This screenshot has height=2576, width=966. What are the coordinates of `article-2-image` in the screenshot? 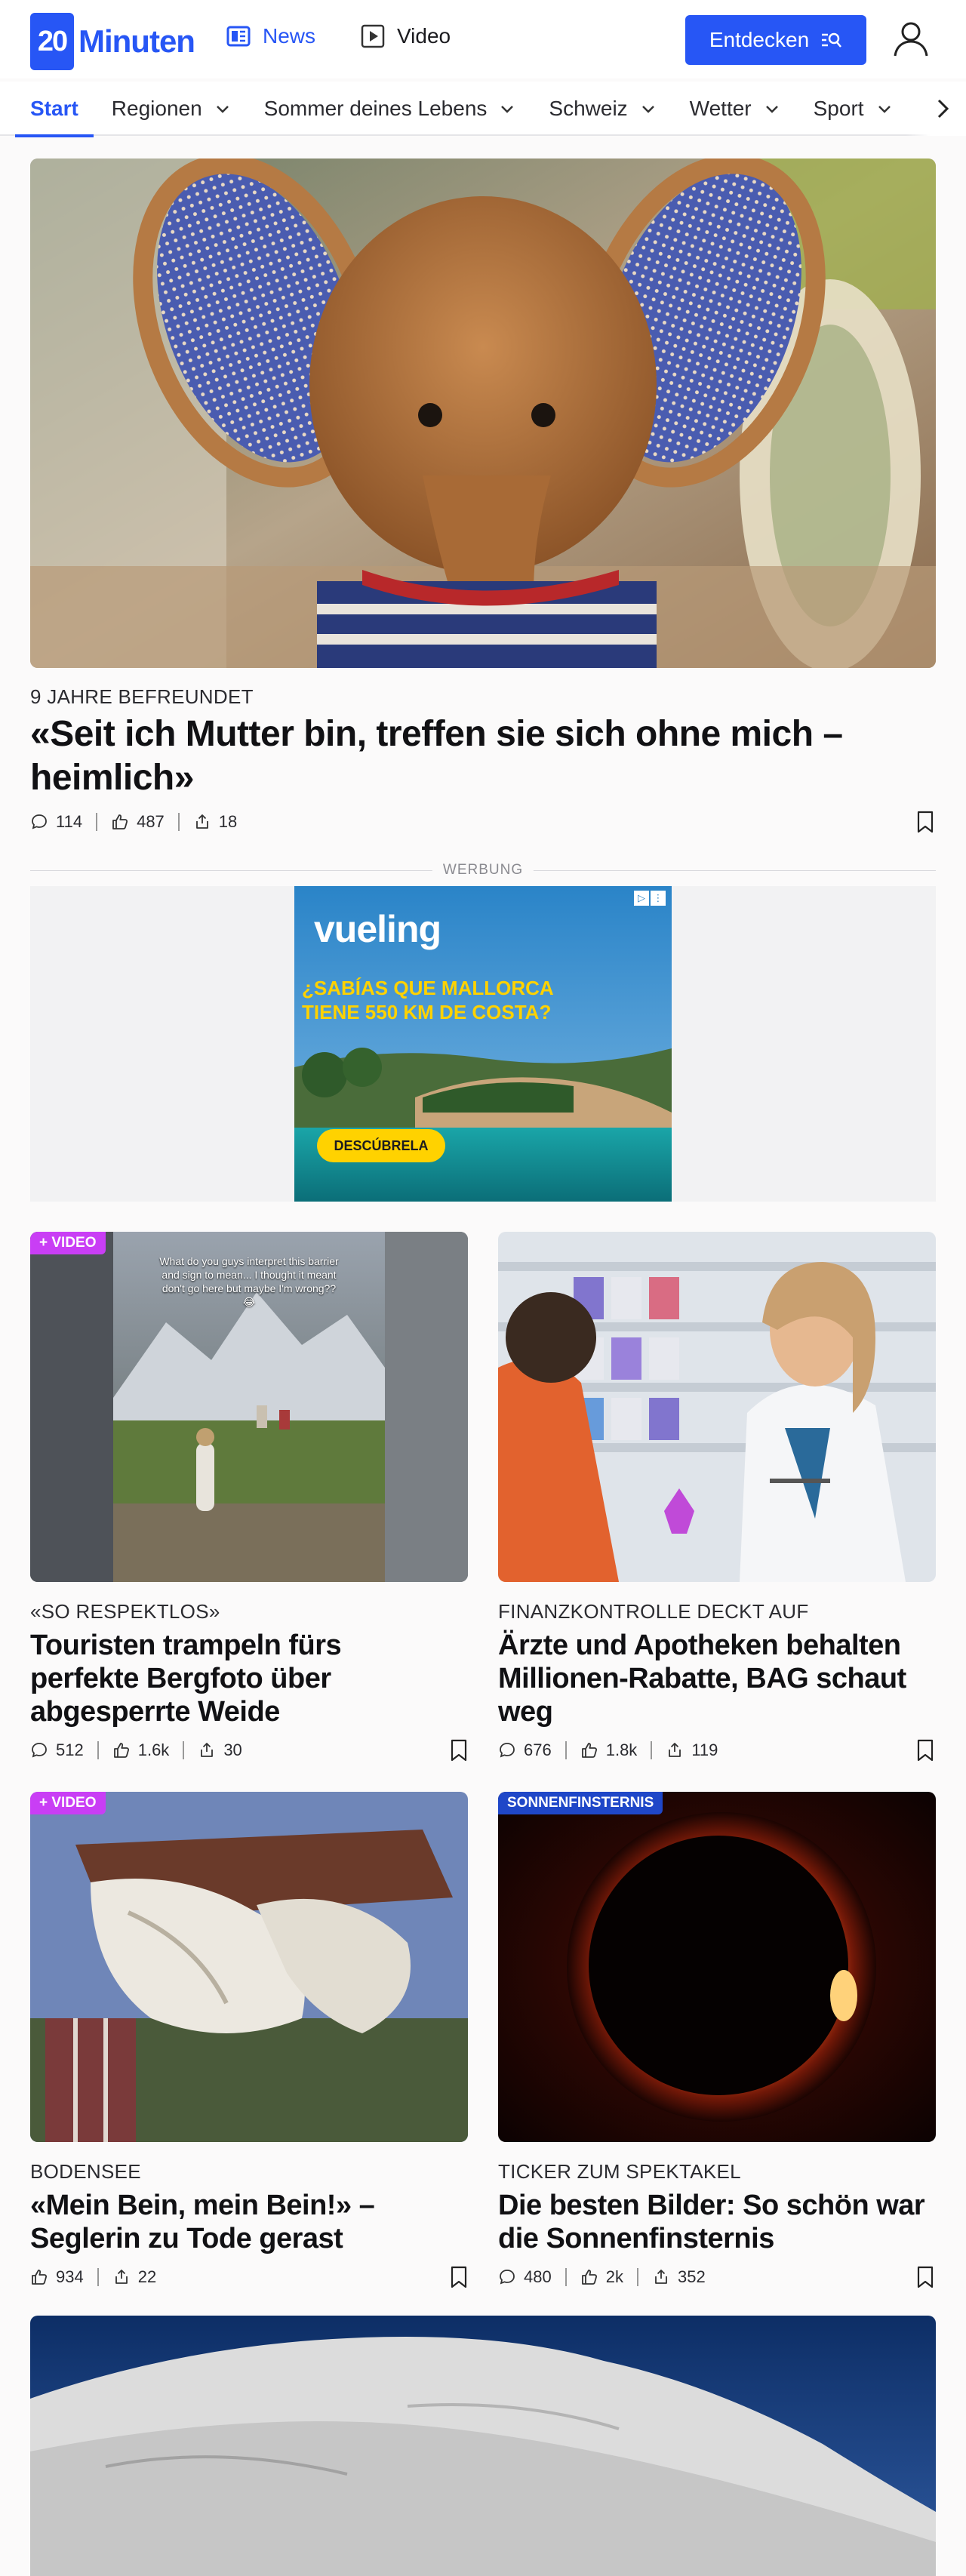 It's located at (717, 1407).